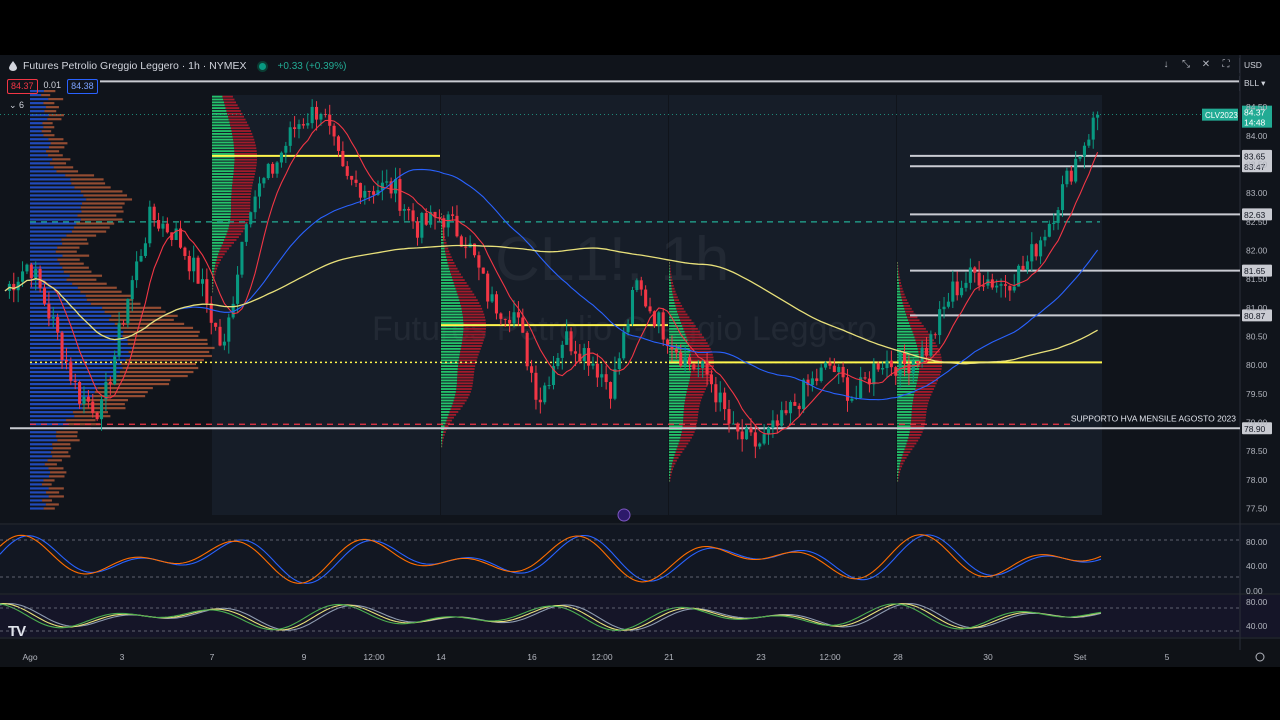  I want to click on price-tick: 84.50, so click(1257, 107).